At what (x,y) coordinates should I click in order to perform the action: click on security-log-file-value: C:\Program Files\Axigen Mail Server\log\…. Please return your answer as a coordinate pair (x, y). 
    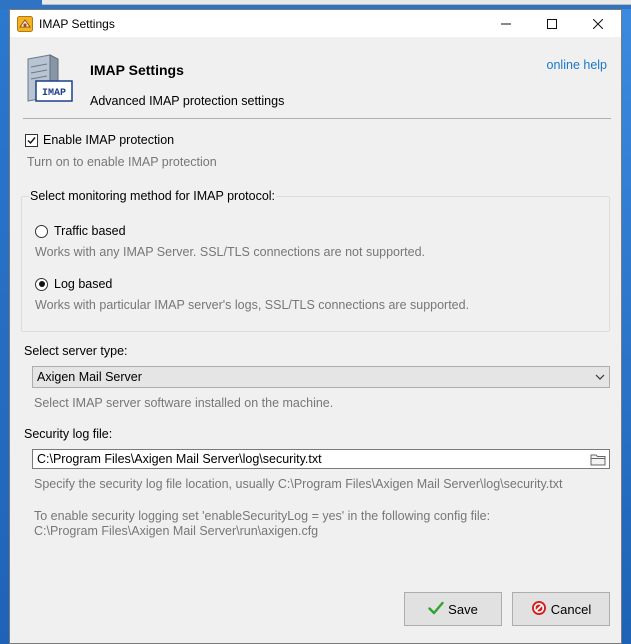
    Looking at the image, I should click on (179, 459).